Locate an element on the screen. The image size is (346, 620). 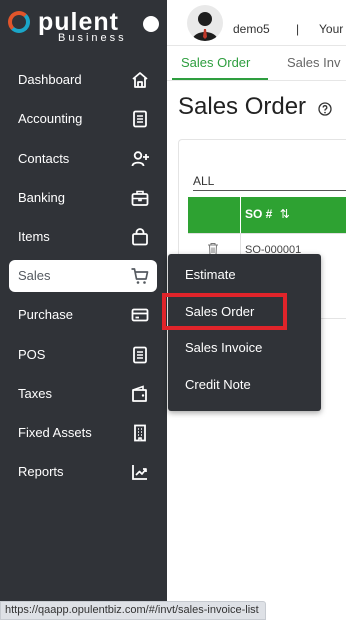
home-icon is located at coordinates (140, 80).